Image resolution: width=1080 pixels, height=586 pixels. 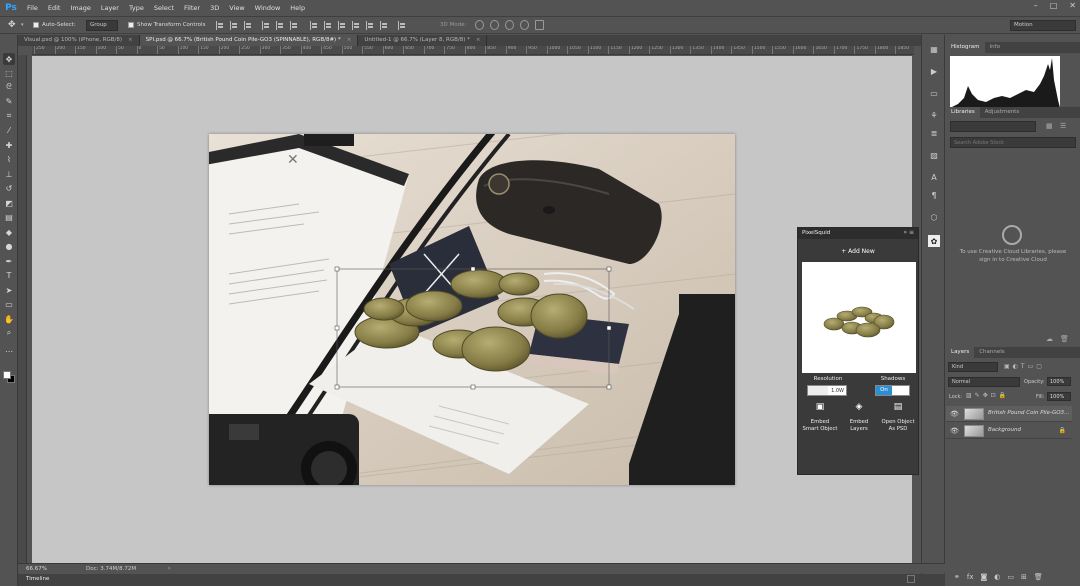 What do you see at coordinates (384, 25) in the screenshot?
I see `distribute-right-icon` at bounding box center [384, 25].